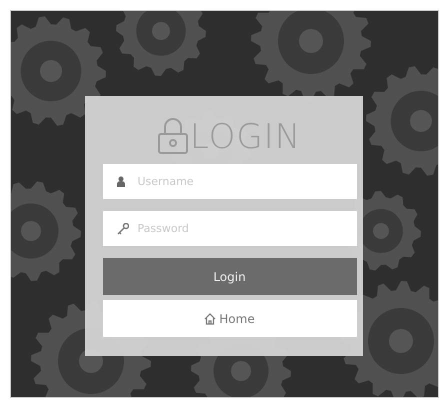 This screenshot has height=409, width=448. I want to click on key-icon, so click(122, 228).